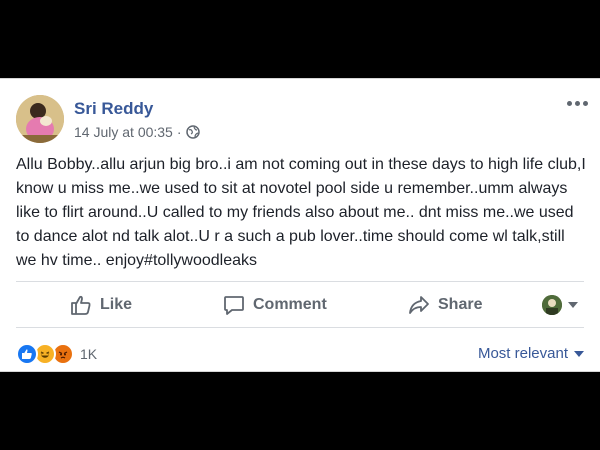 The height and width of the screenshot is (450, 600). I want to click on share-button: Share, so click(445, 305).